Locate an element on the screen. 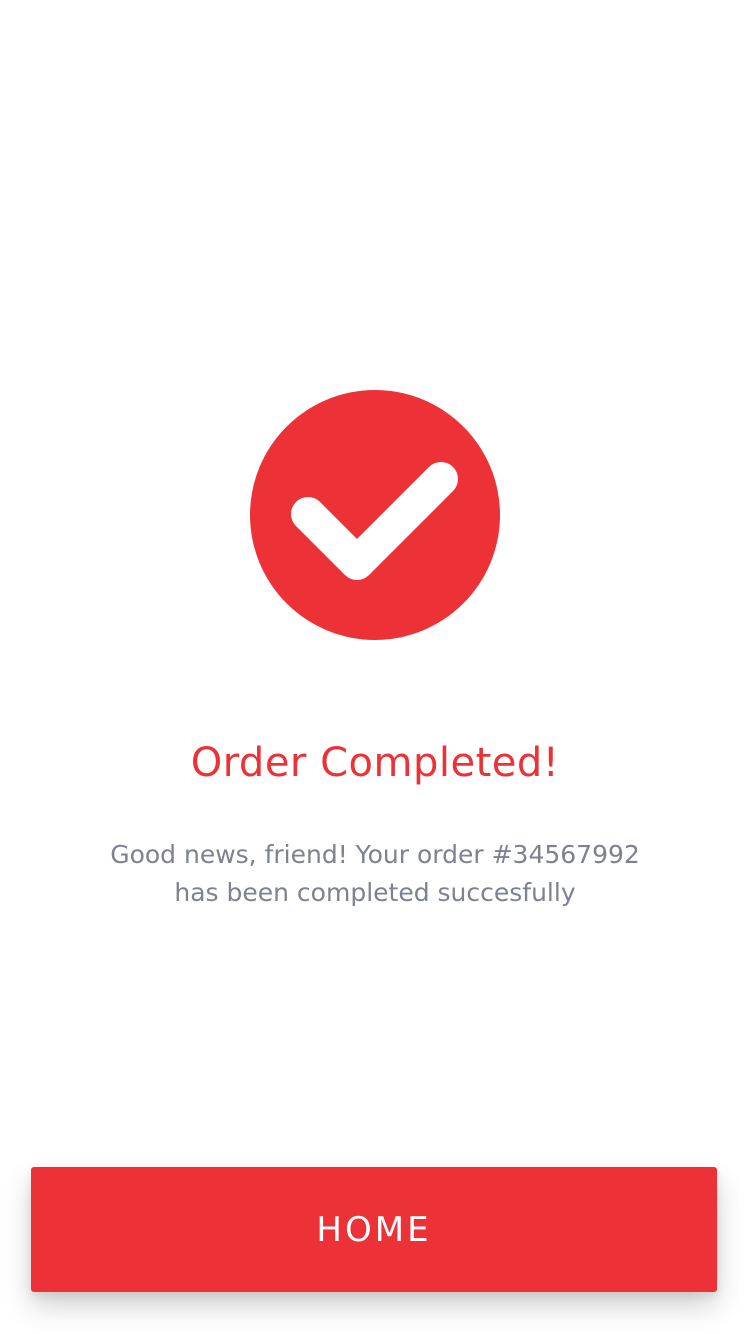 This screenshot has height=1334, width=750. confirmation-message-line-1: Good news, friend! Your order #34567992 is located at coordinates (375, 854).